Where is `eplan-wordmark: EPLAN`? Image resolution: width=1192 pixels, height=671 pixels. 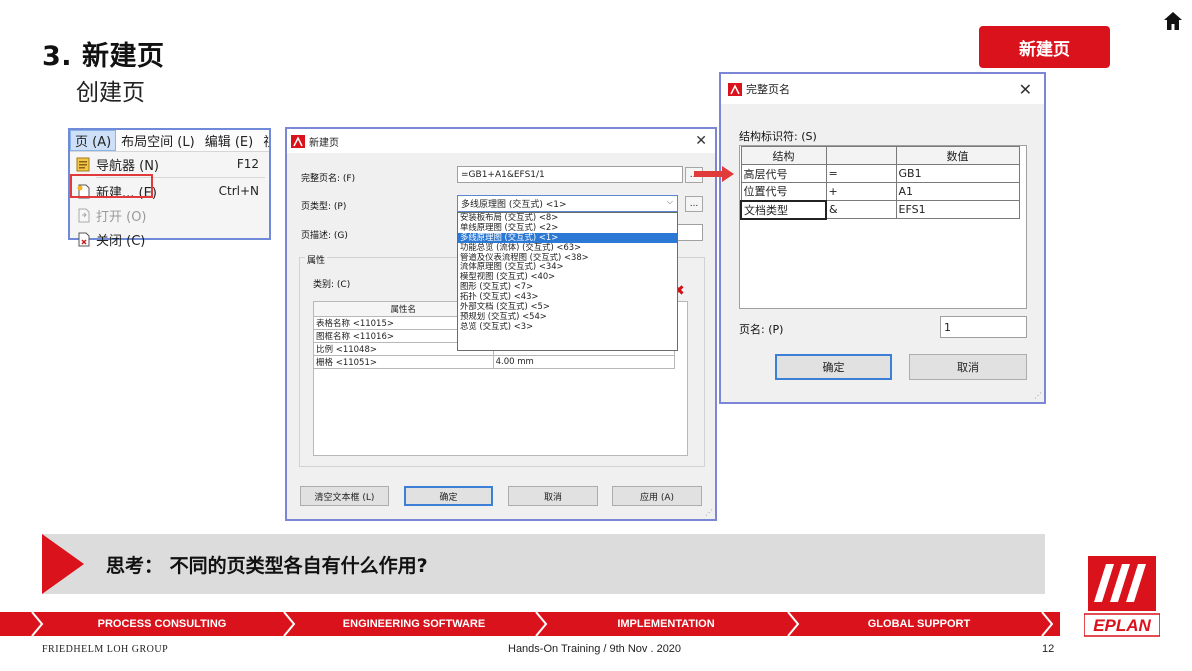 eplan-wordmark: EPLAN is located at coordinates (1122, 625).